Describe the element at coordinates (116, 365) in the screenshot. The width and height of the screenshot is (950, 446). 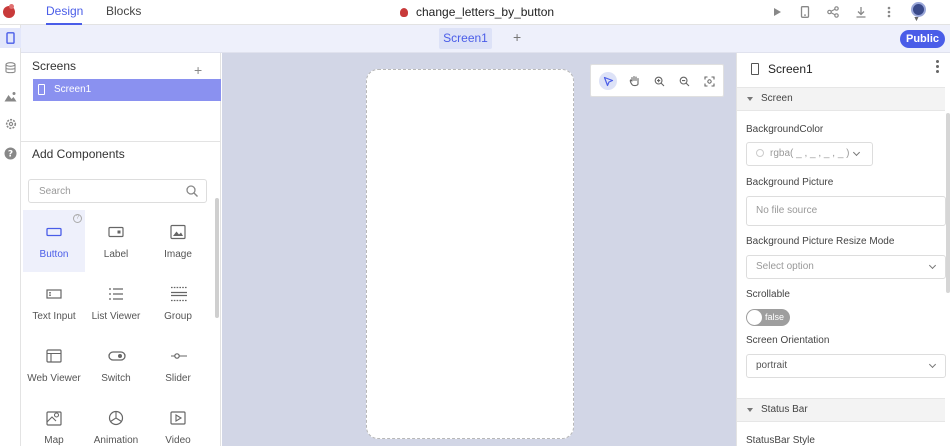
I see `component-switch: Switch` at that location.